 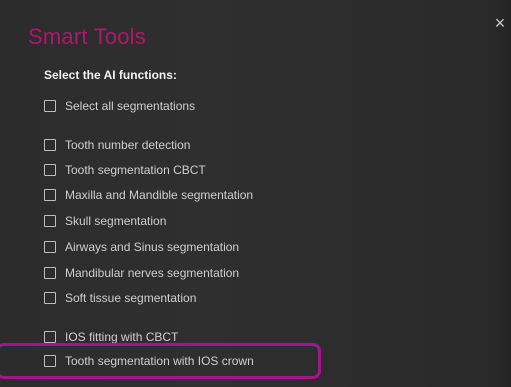 I want to click on option-label: Tooth segmentation with IOS crown, so click(x=159, y=361).